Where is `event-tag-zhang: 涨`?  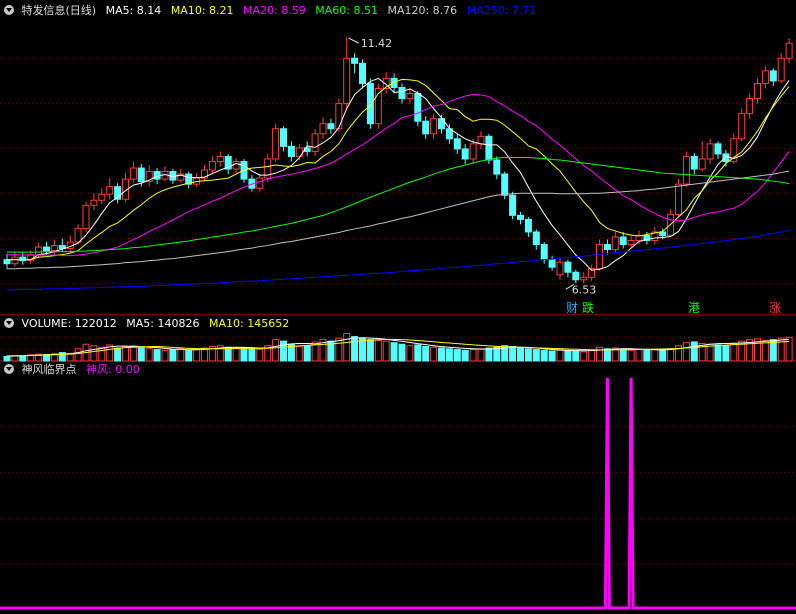 event-tag-zhang: 涨 is located at coordinates (775, 308).